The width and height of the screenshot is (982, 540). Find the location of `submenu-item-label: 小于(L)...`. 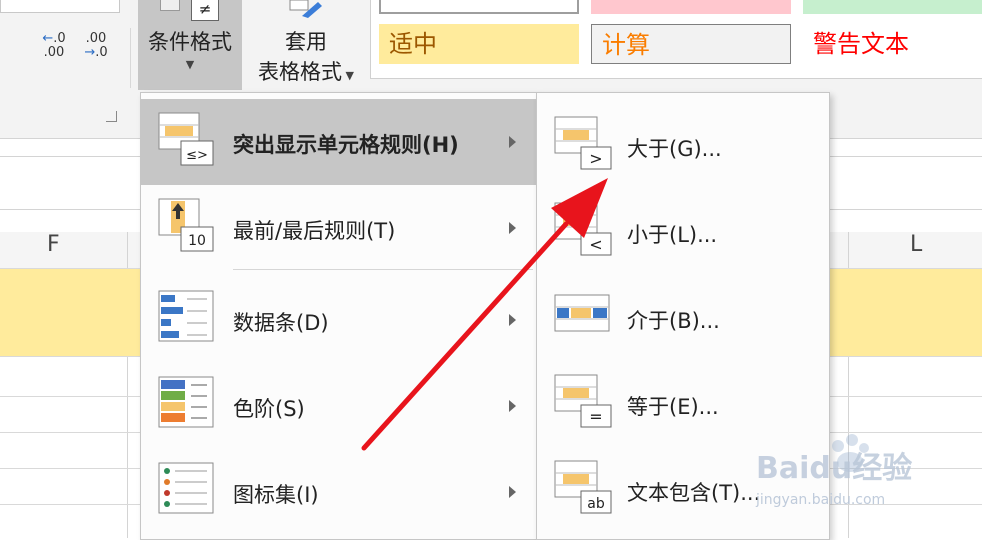

submenu-item-label: 小于(L)... is located at coordinates (672, 235).